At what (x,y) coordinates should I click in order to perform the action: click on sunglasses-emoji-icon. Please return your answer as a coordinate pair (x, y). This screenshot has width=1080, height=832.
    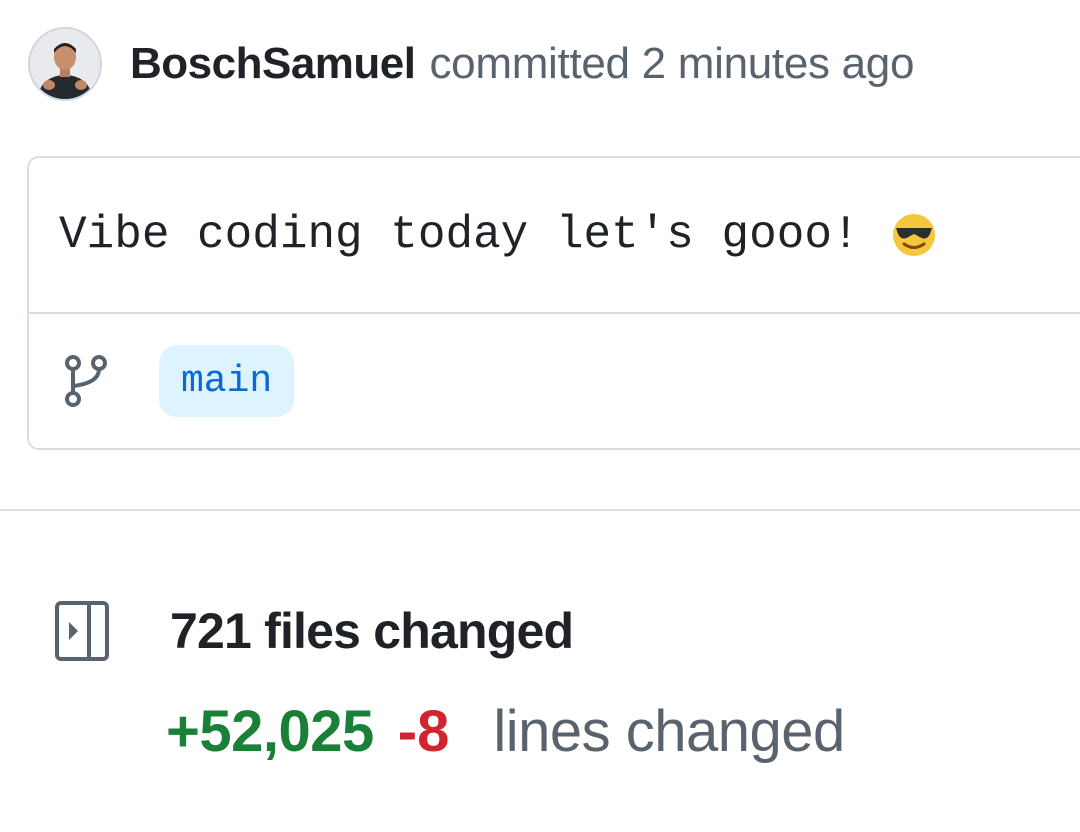
    Looking at the image, I should click on (914, 235).